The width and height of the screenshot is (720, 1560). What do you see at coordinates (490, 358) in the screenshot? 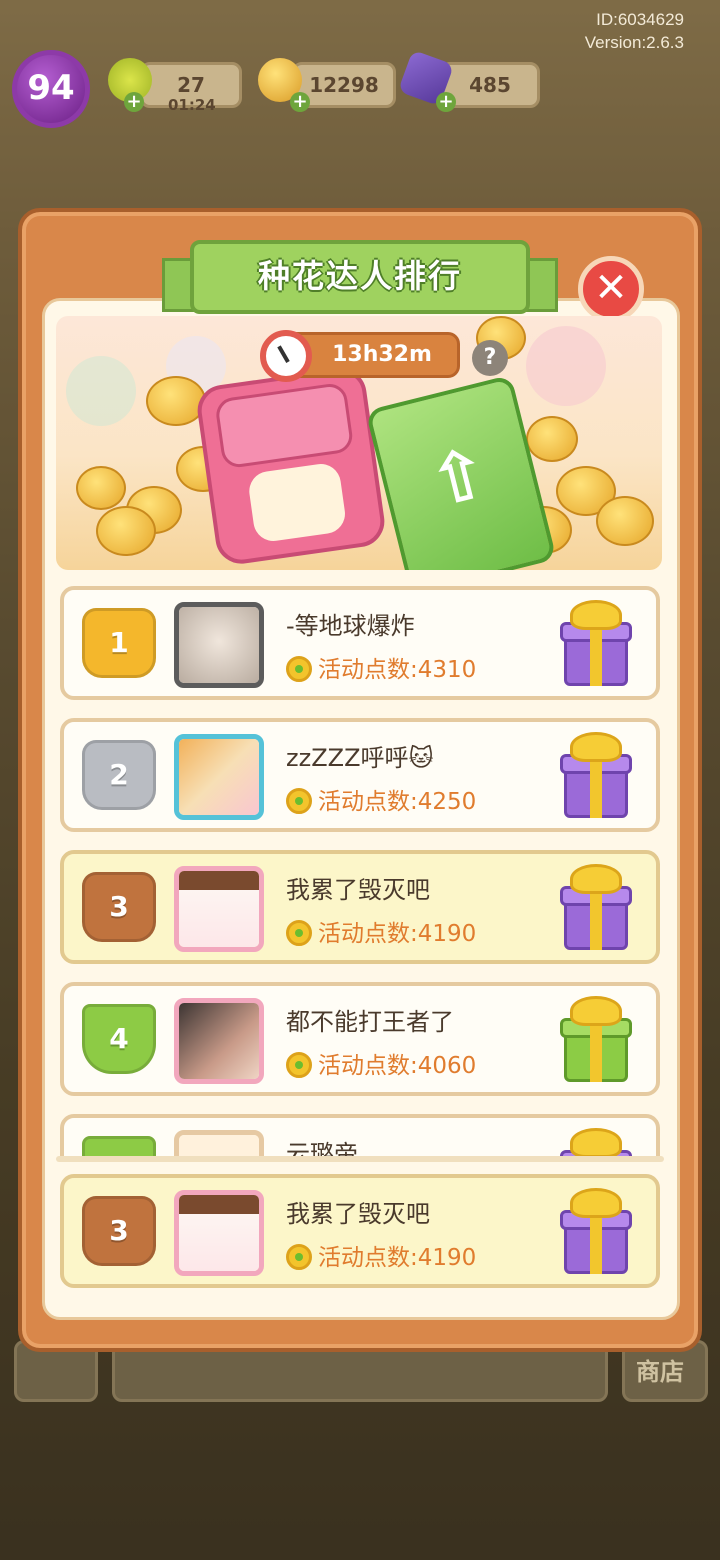
I see `help-button: ?` at bounding box center [490, 358].